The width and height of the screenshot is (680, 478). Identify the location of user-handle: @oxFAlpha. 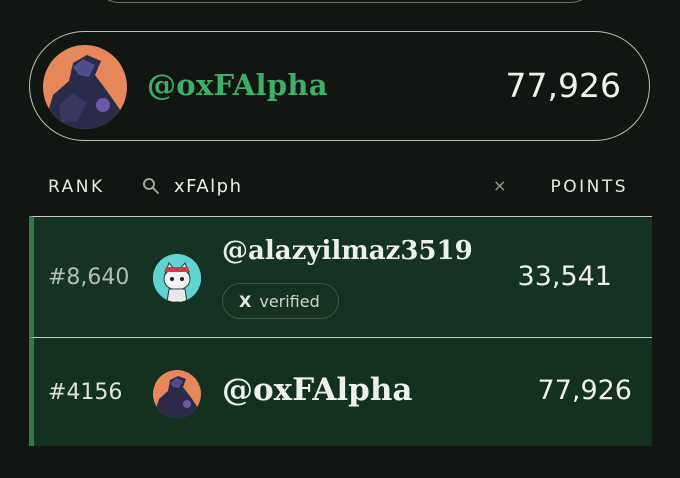
(237, 85).